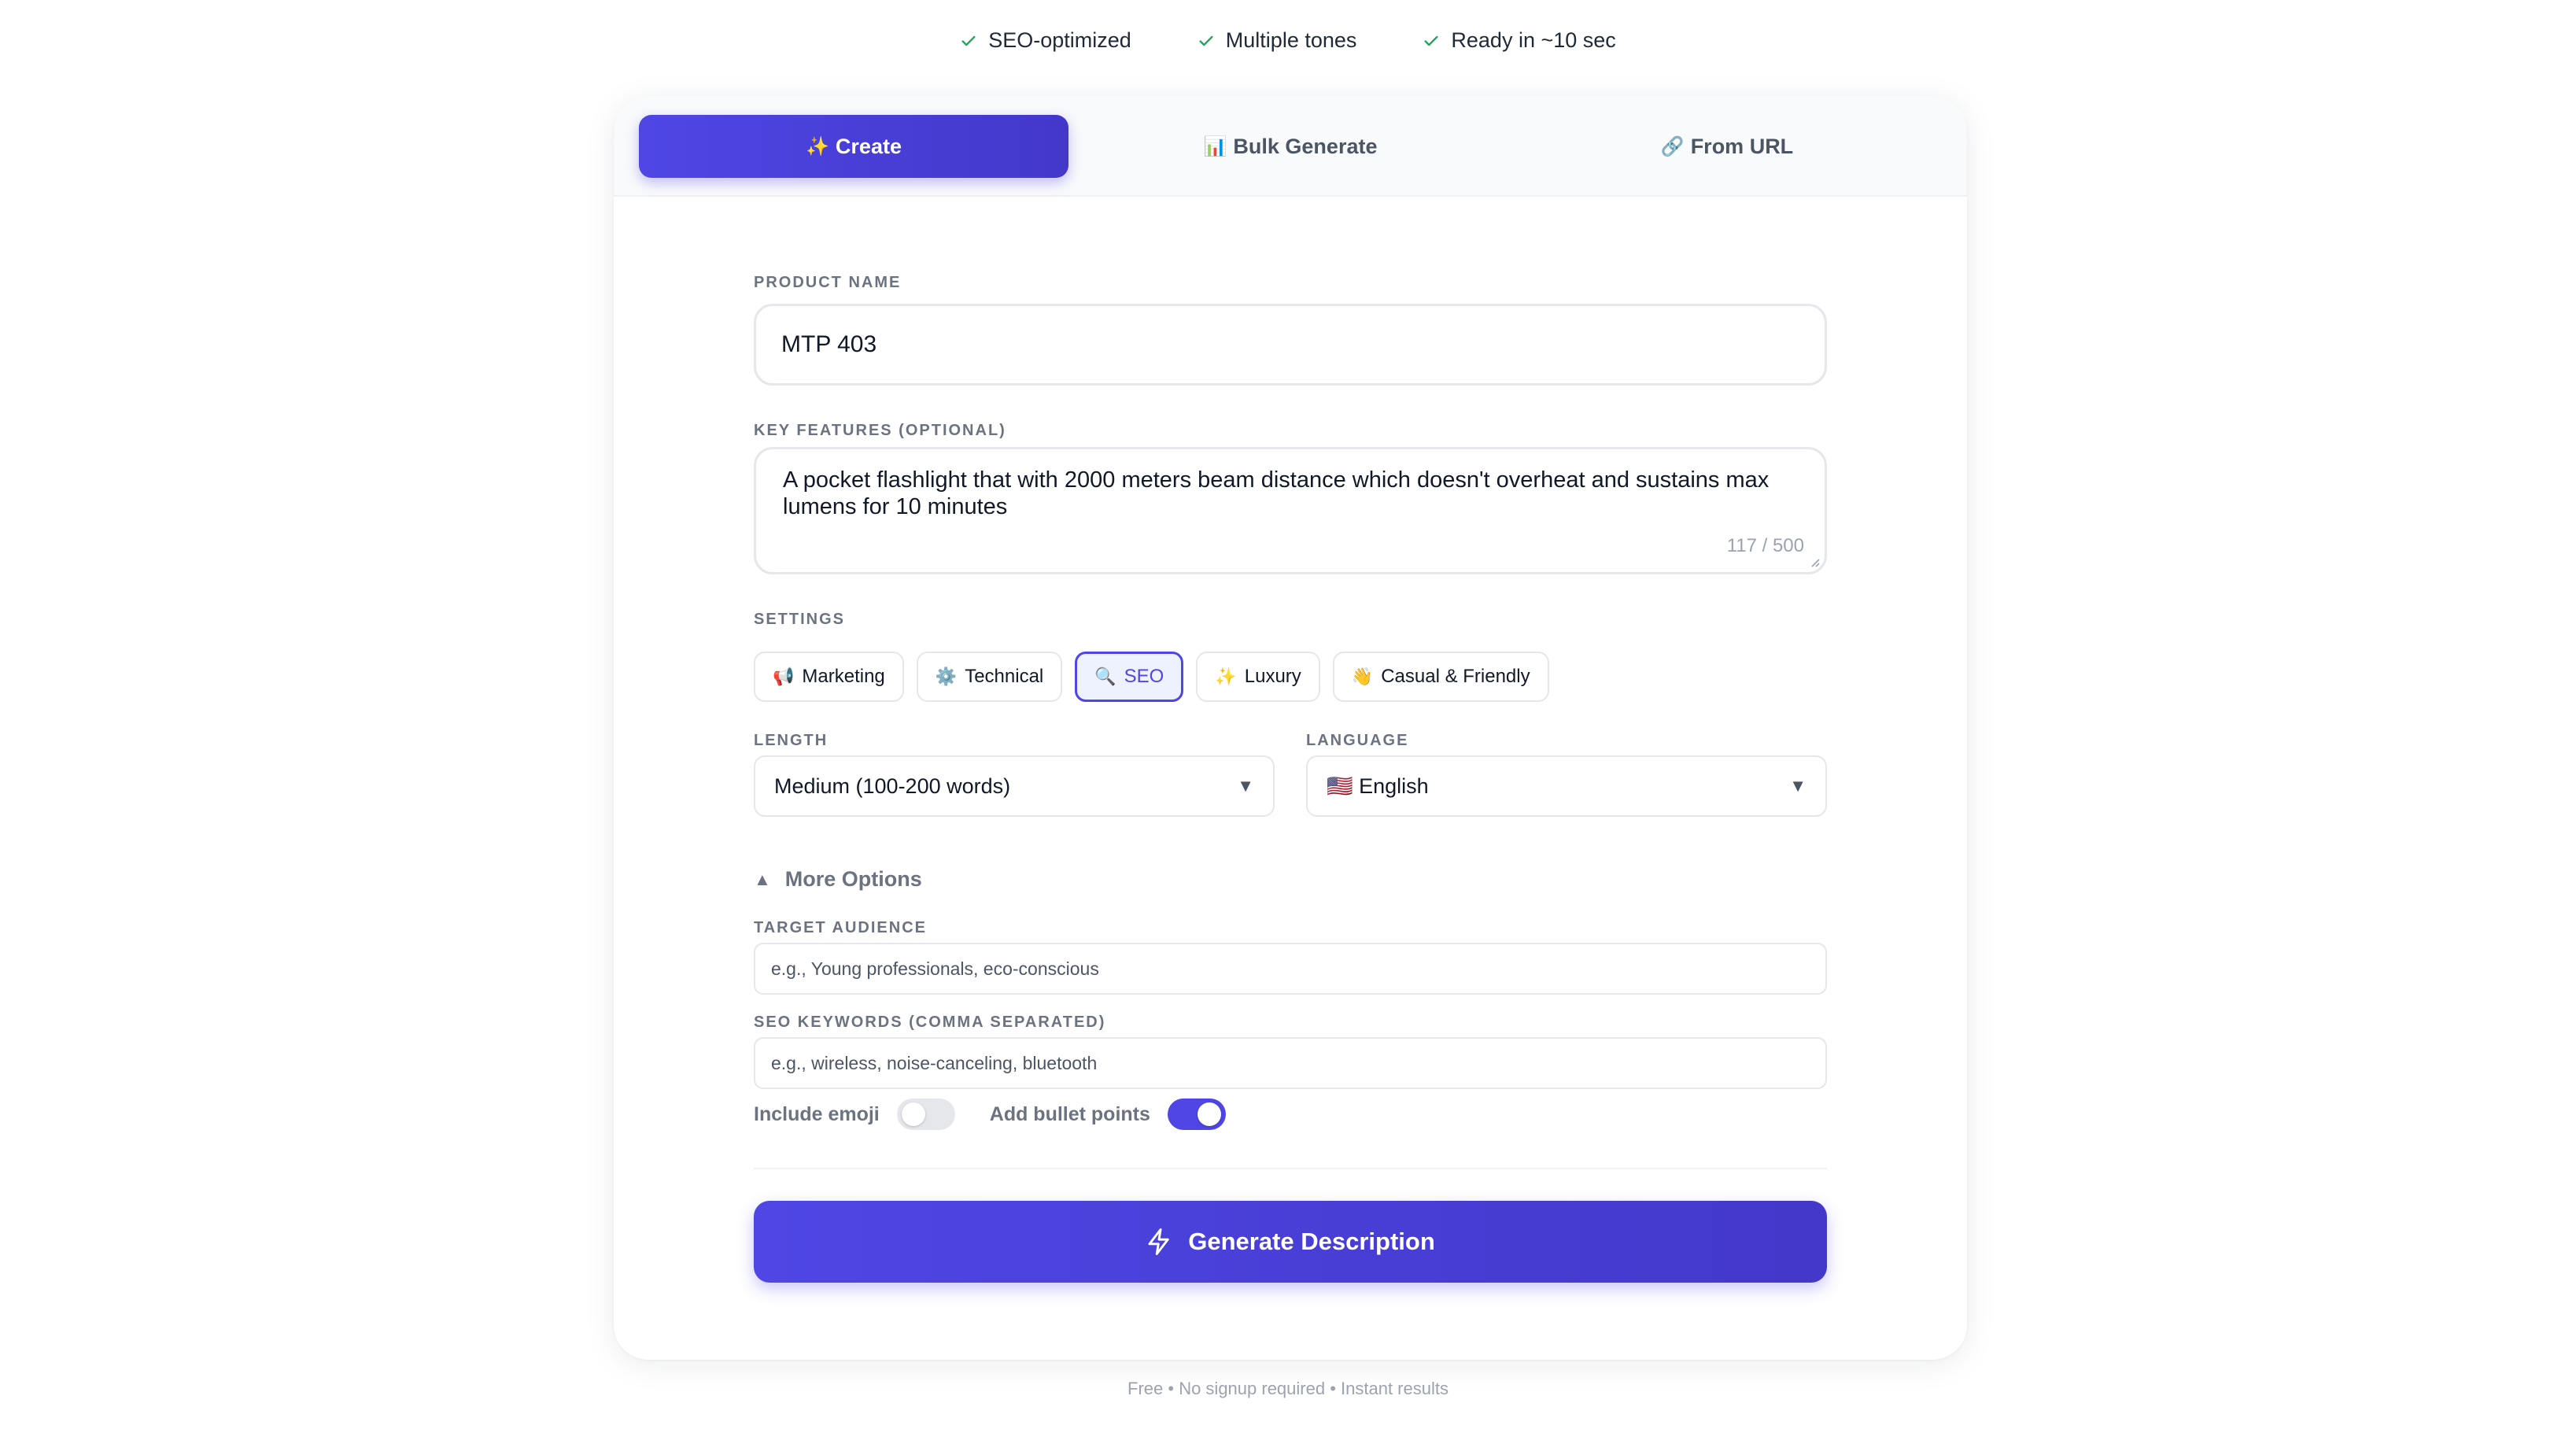  I want to click on feature-label: Ready in ~10 sec, so click(1534, 40).